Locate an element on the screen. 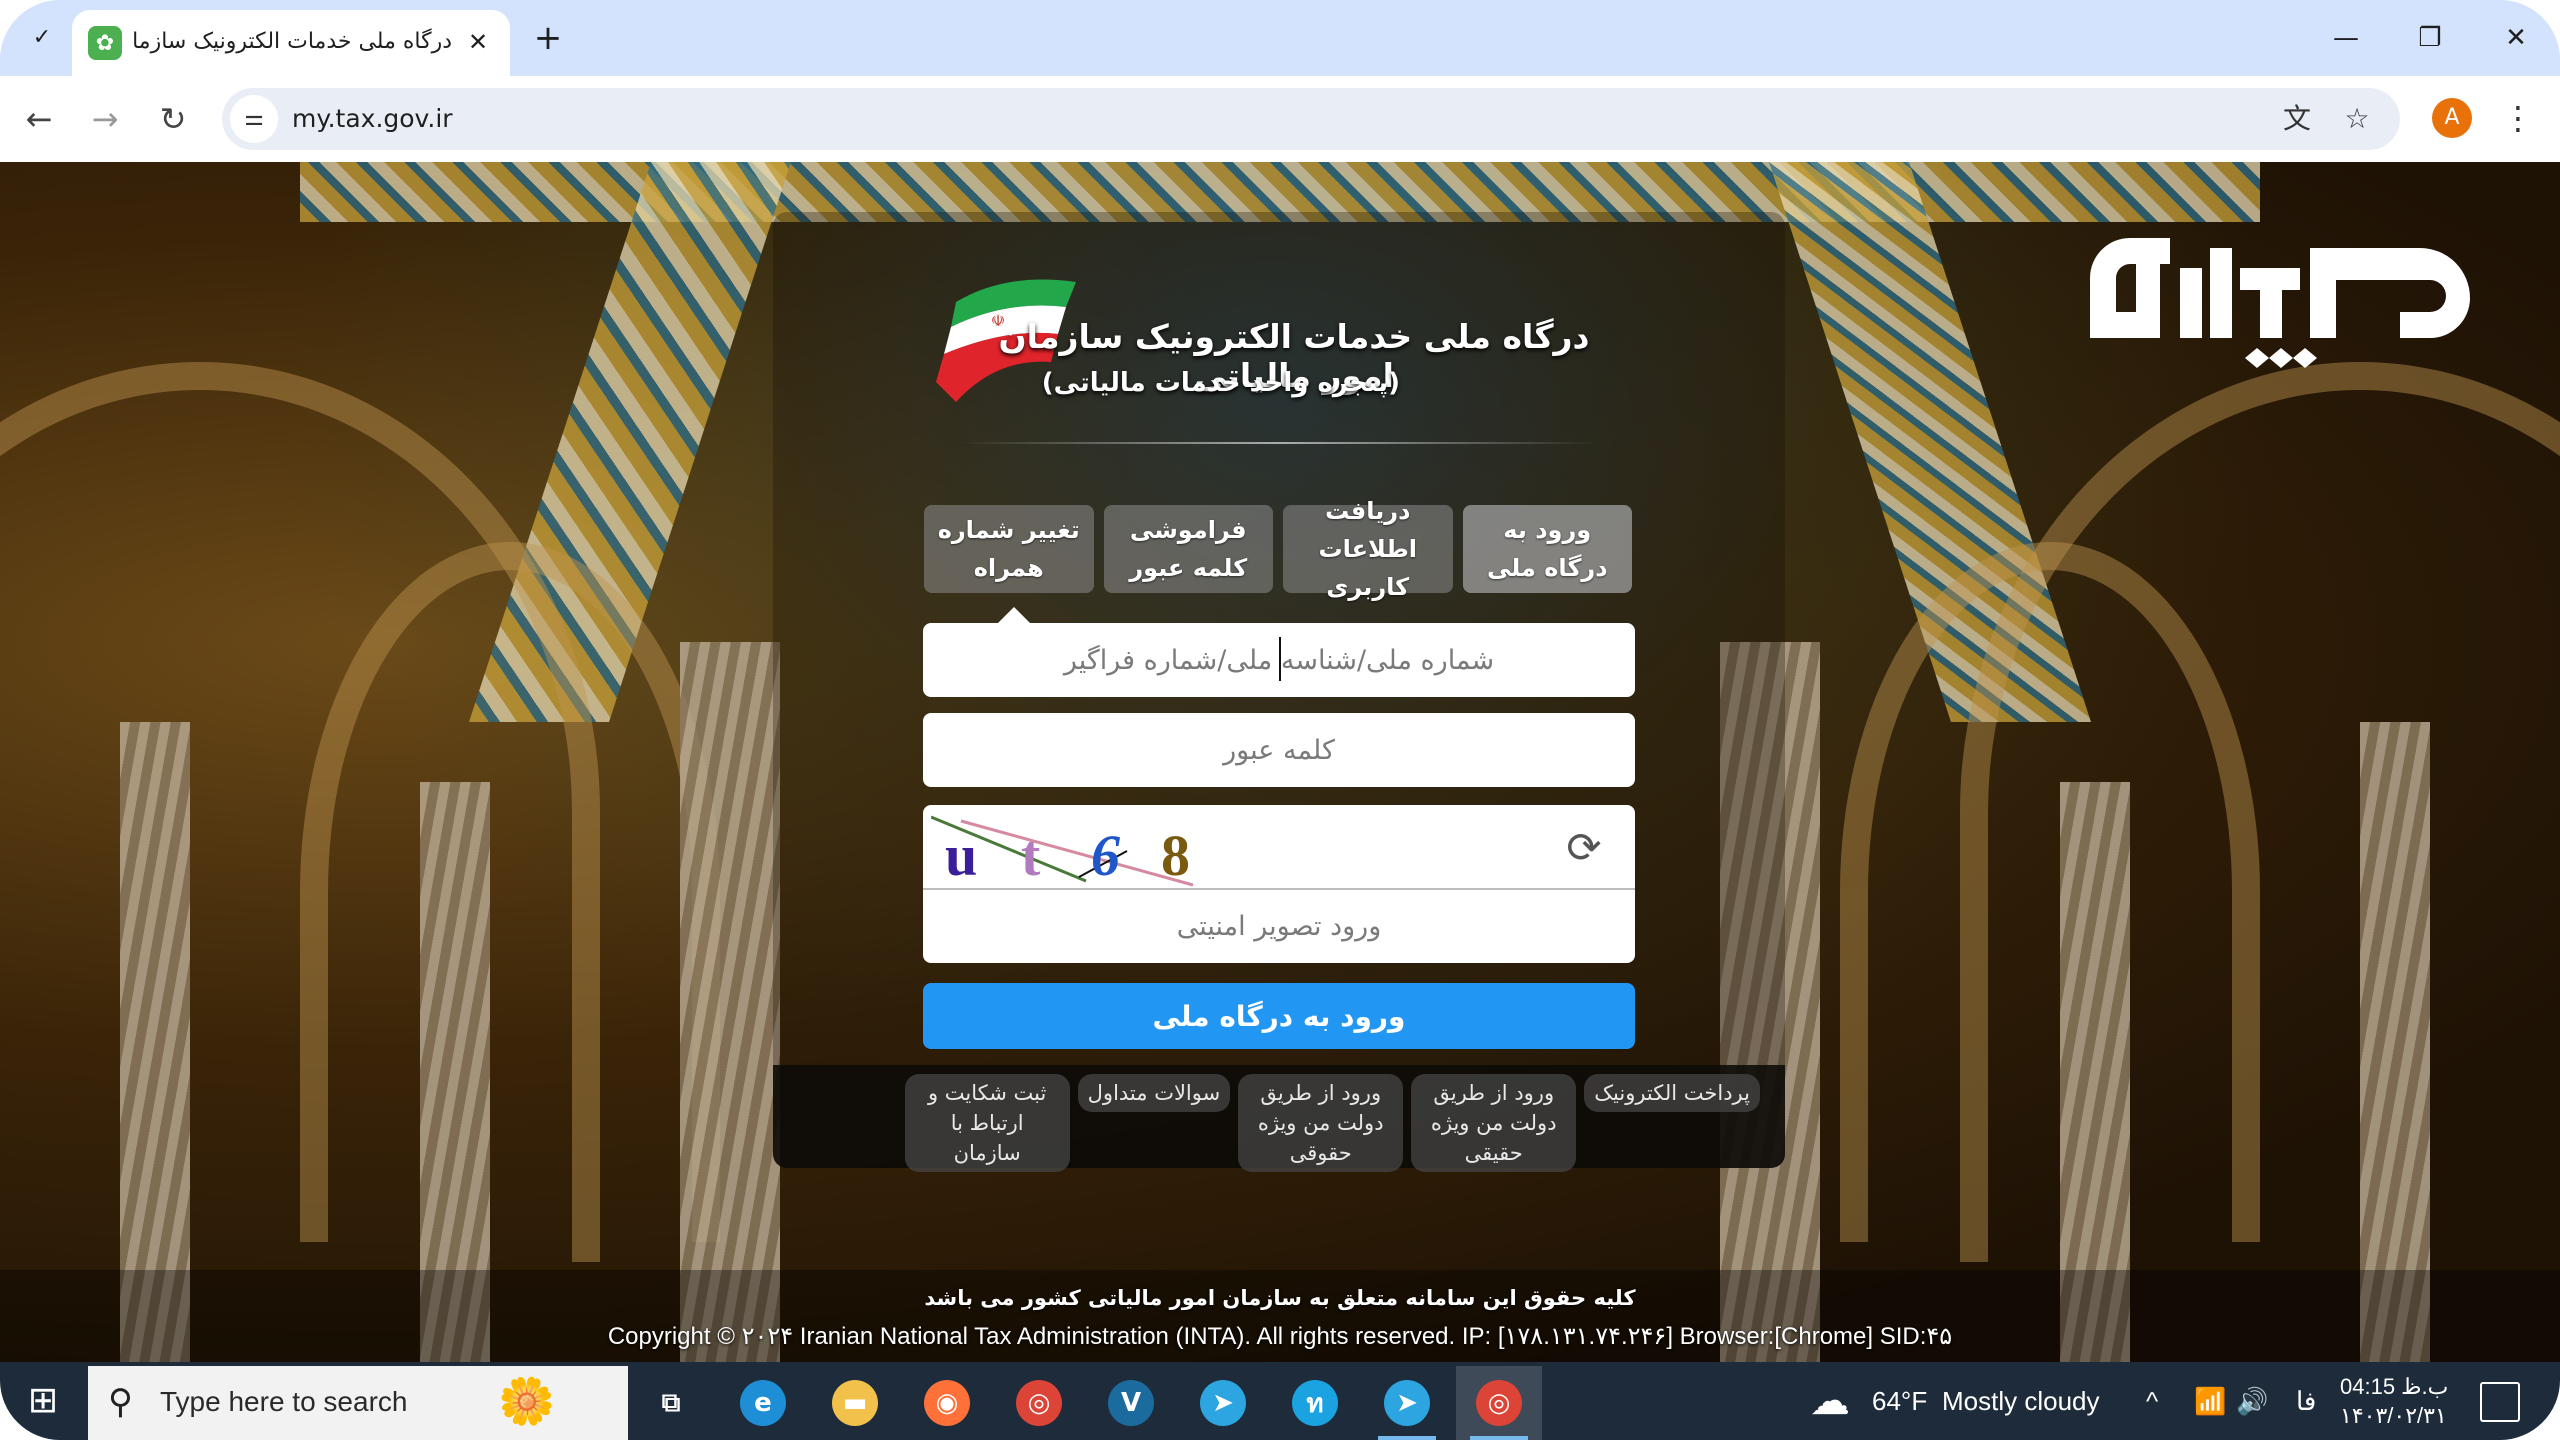 The height and width of the screenshot is (1440, 2560). captcha-input-wrapper is located at coordinates (1279, 926).